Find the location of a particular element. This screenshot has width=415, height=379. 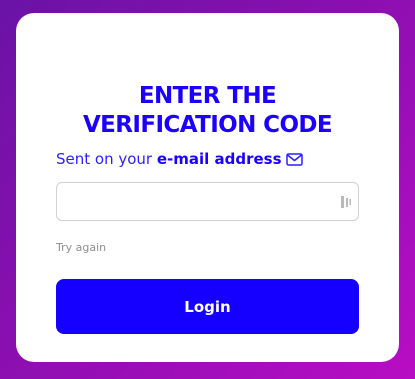

login-button: Login is located at coordinates (207, 306).